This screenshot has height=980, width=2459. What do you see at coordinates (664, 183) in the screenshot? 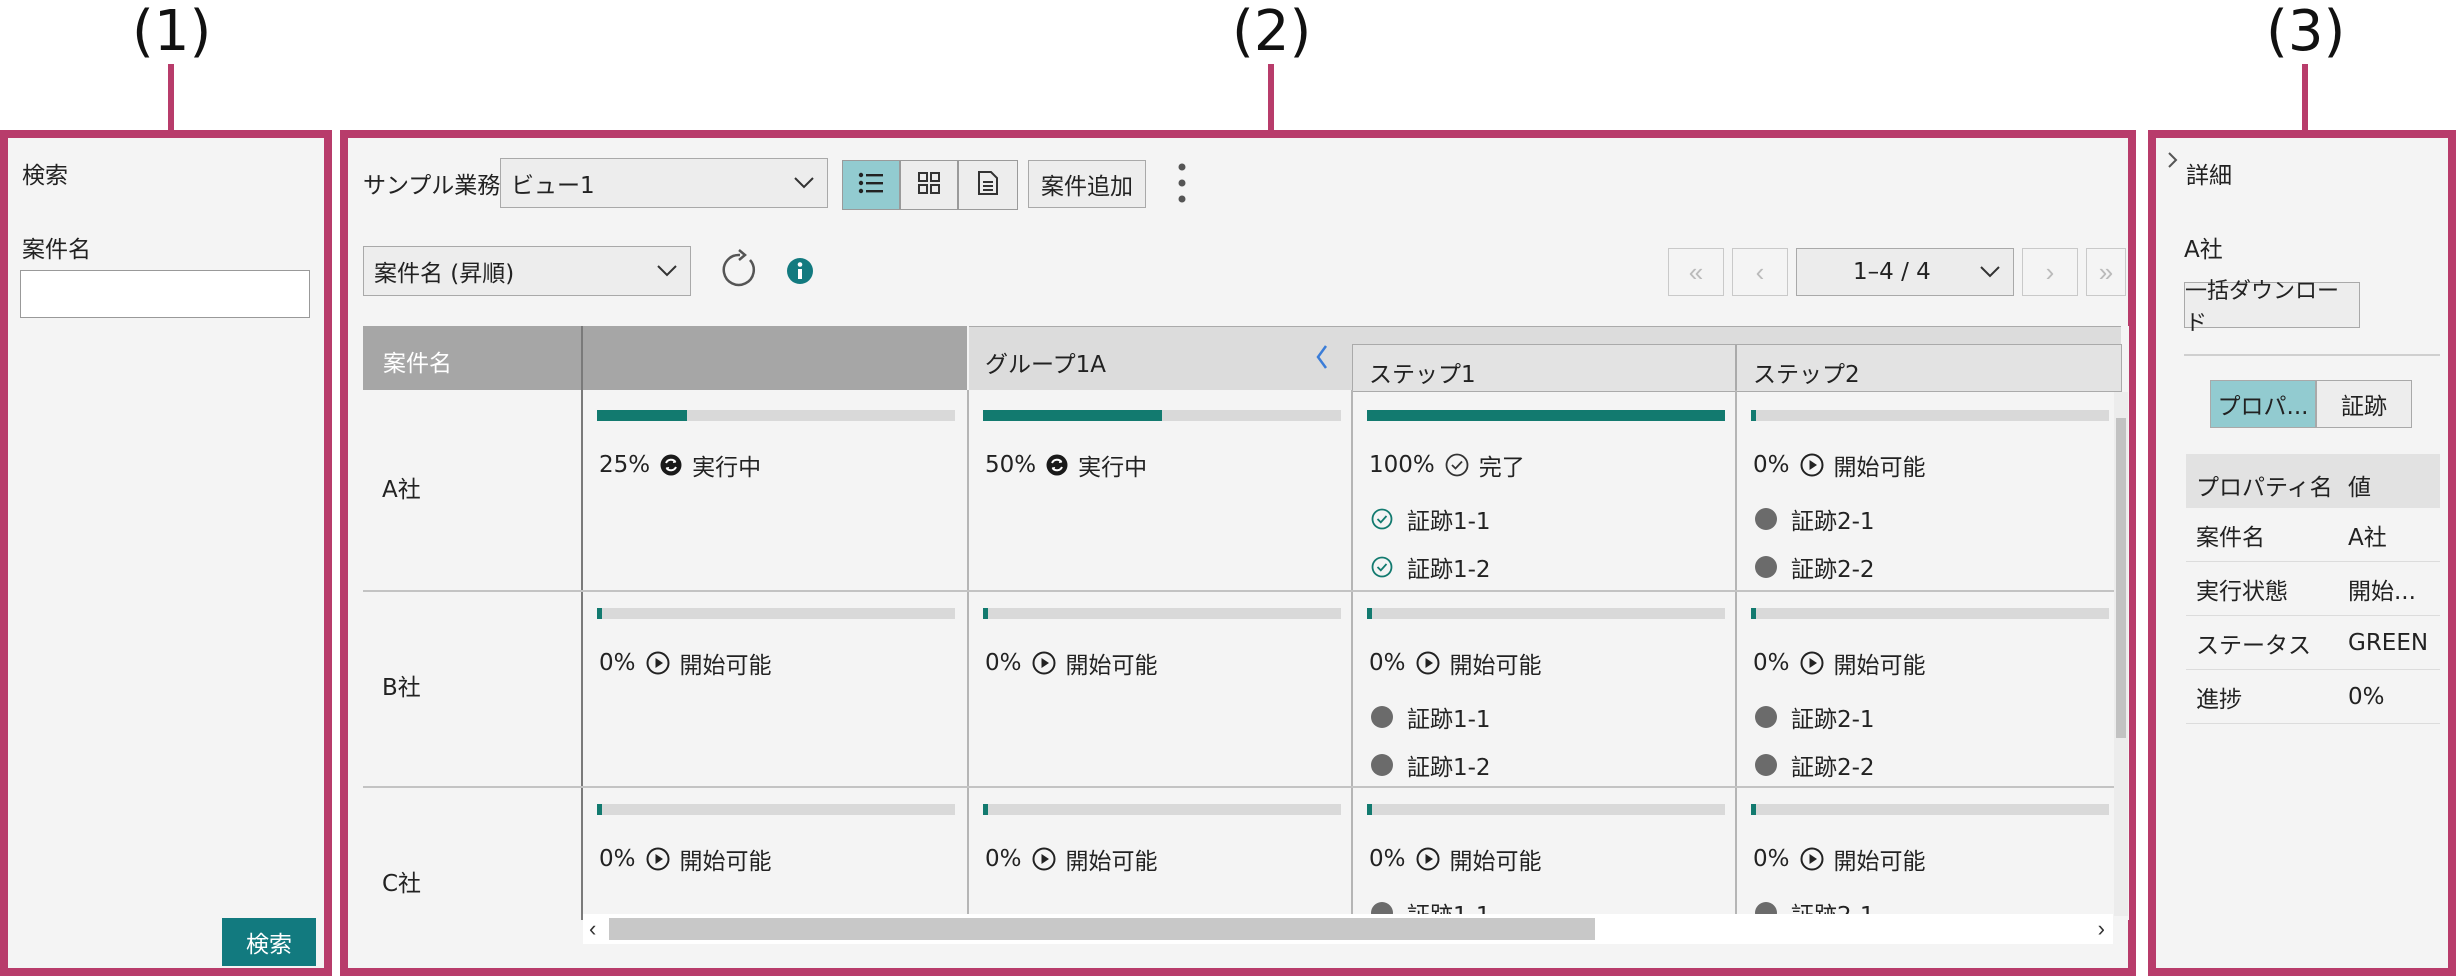
I see `view-select: ビュー1` at bounding box center [664, 183].